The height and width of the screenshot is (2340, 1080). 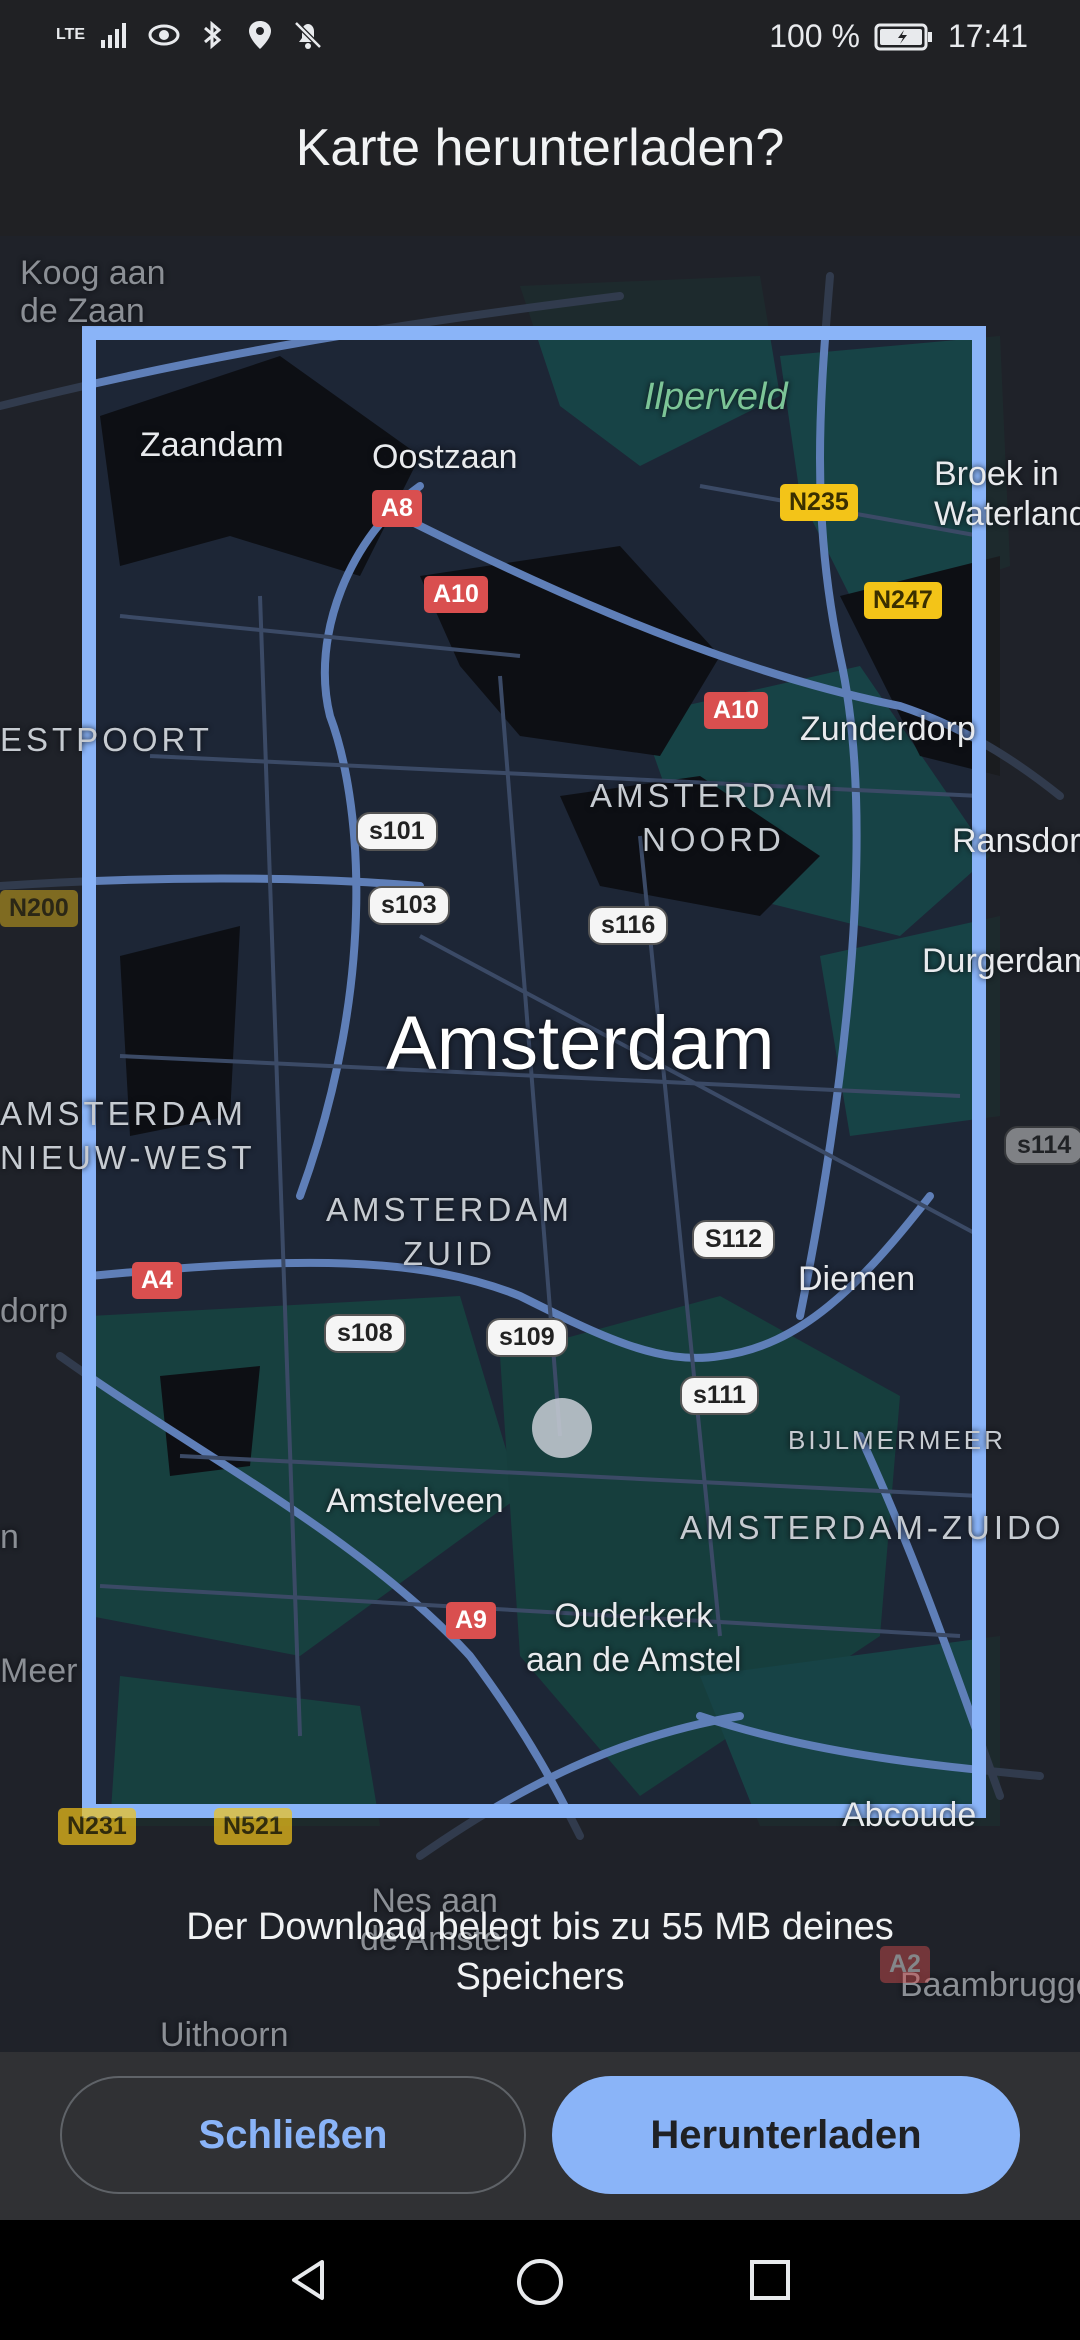 I want to click on place-ilperveld: Ilperveld, so click(x=716, y=397).